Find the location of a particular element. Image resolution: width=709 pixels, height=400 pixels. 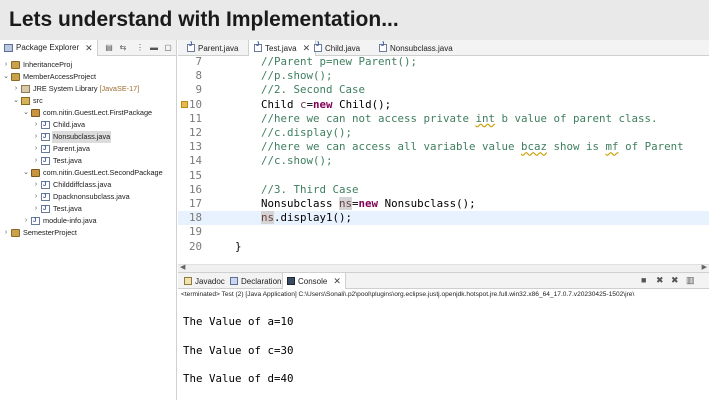

scroll-left-icon: ◀ is located at coordinates (182, 267).